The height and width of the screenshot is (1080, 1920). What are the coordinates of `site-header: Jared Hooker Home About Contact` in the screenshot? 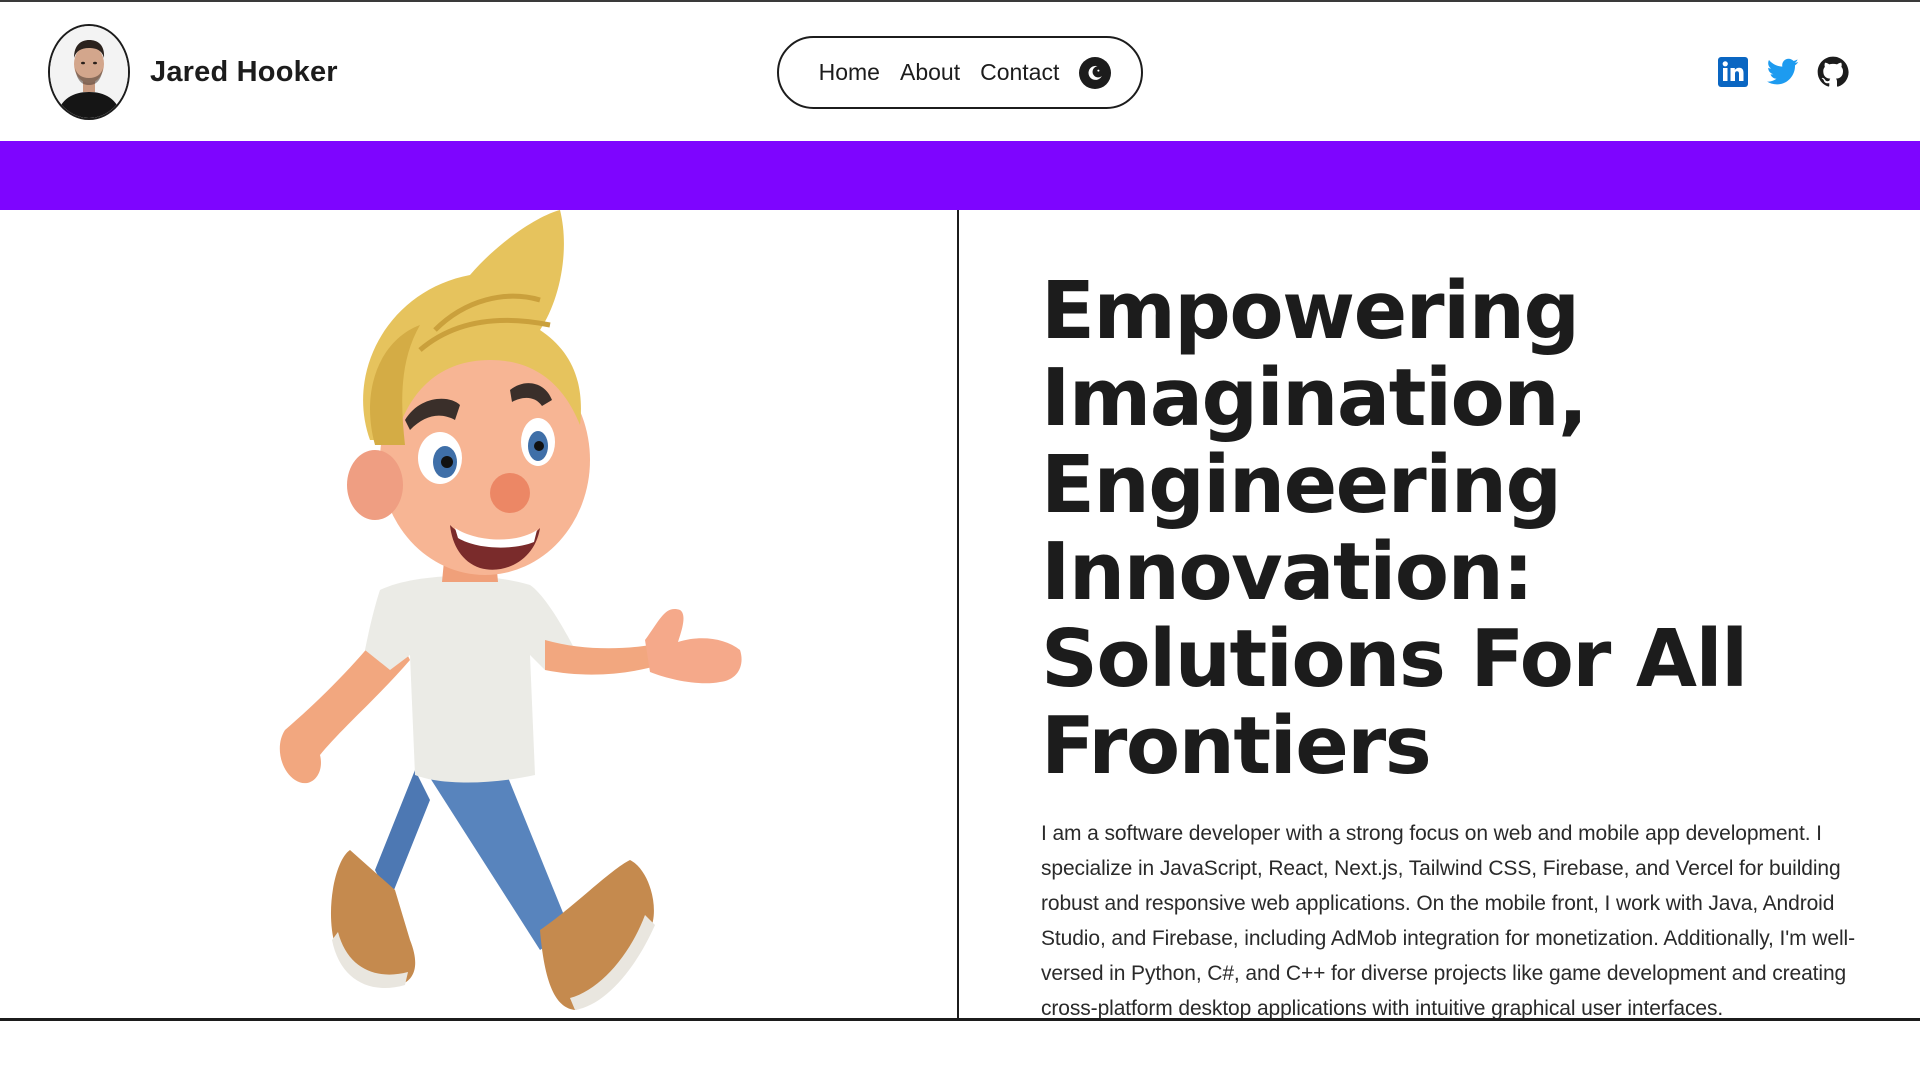 It's located at (960, 71).